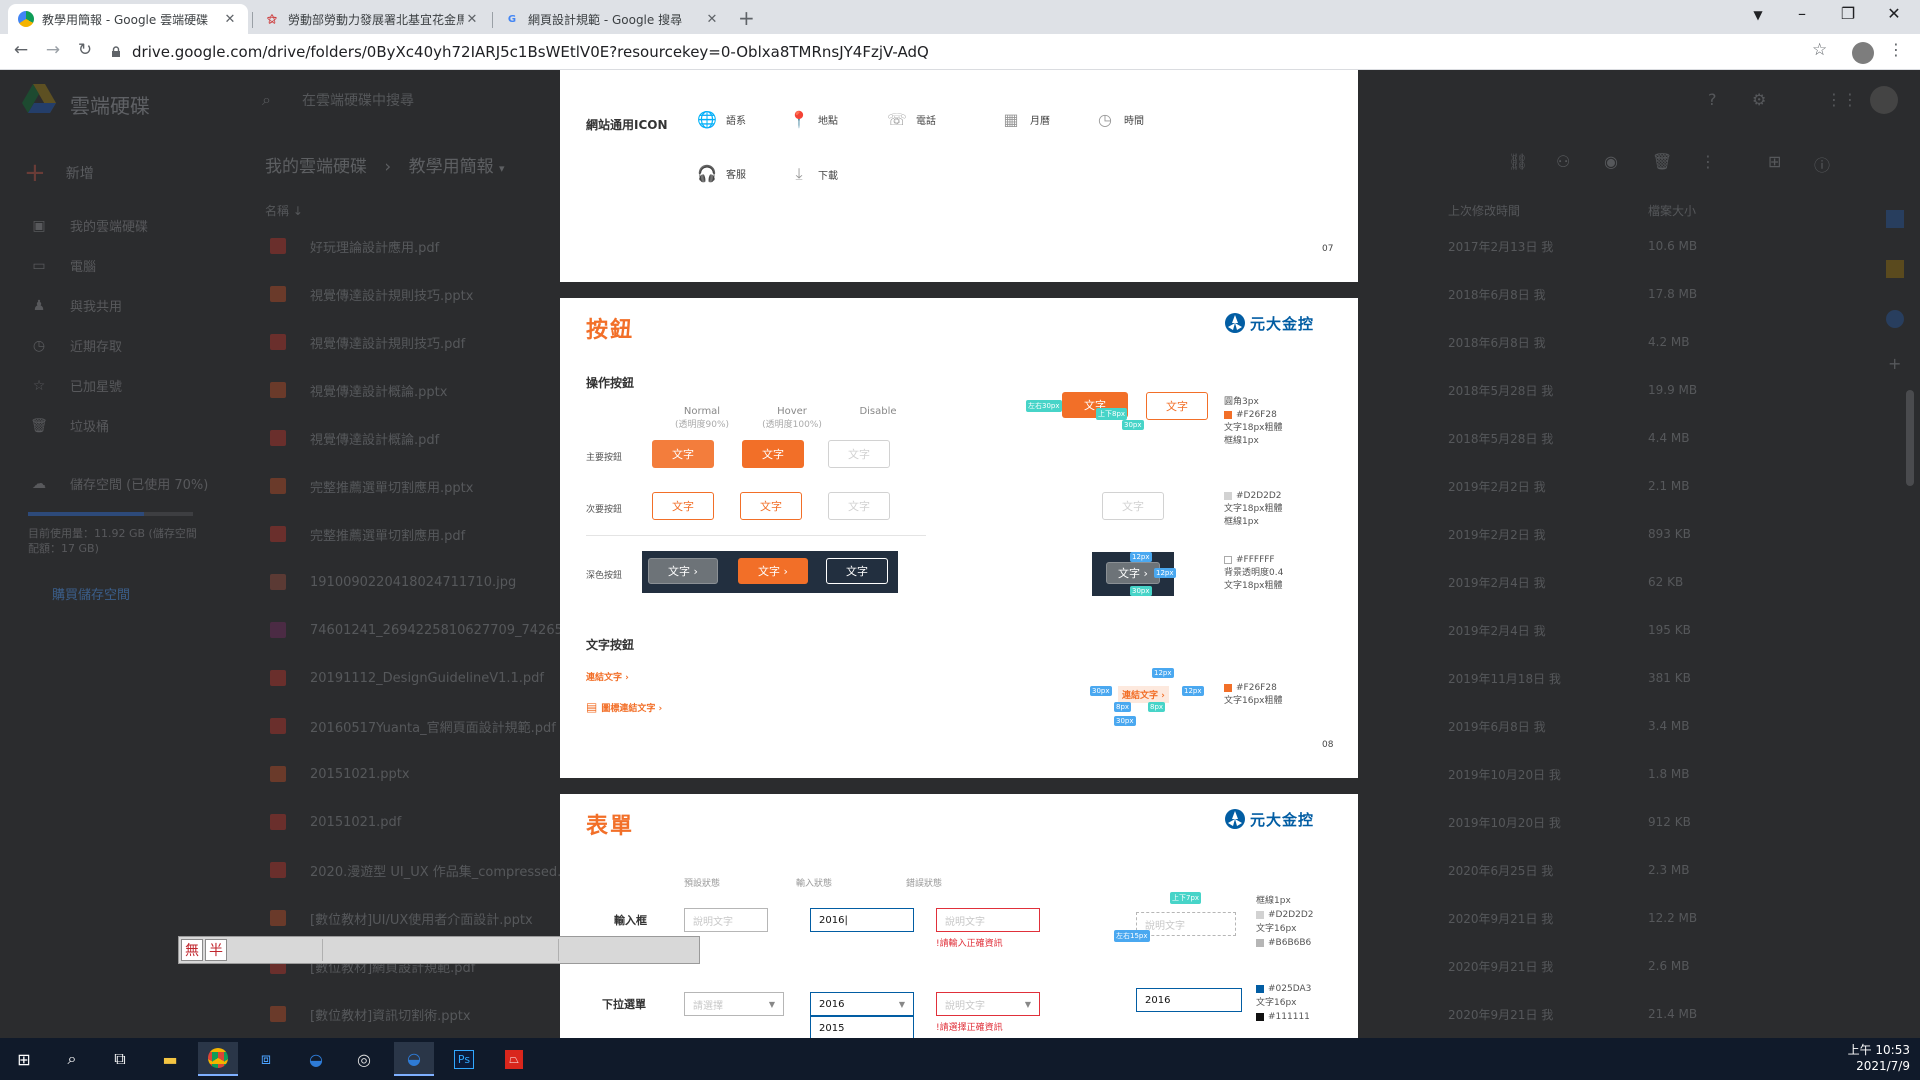 This screenshot has height=1080, width=1920. Describe the element at coordinates (1662, 161) in the screenshot. I see `delete-icon: 🗑` at that location.